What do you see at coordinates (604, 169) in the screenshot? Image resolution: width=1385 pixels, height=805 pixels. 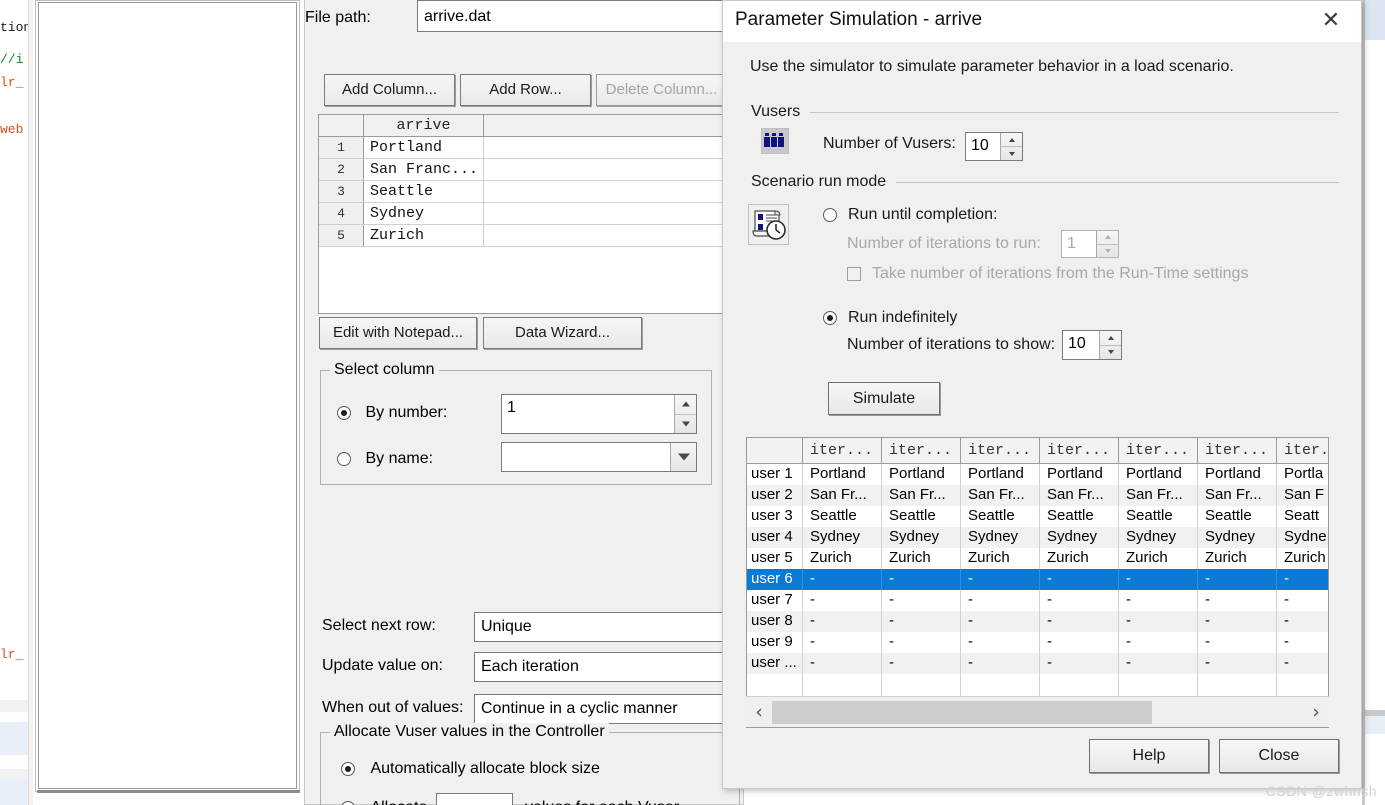 I see `row-value-empty` at bounding box center [604, 169].